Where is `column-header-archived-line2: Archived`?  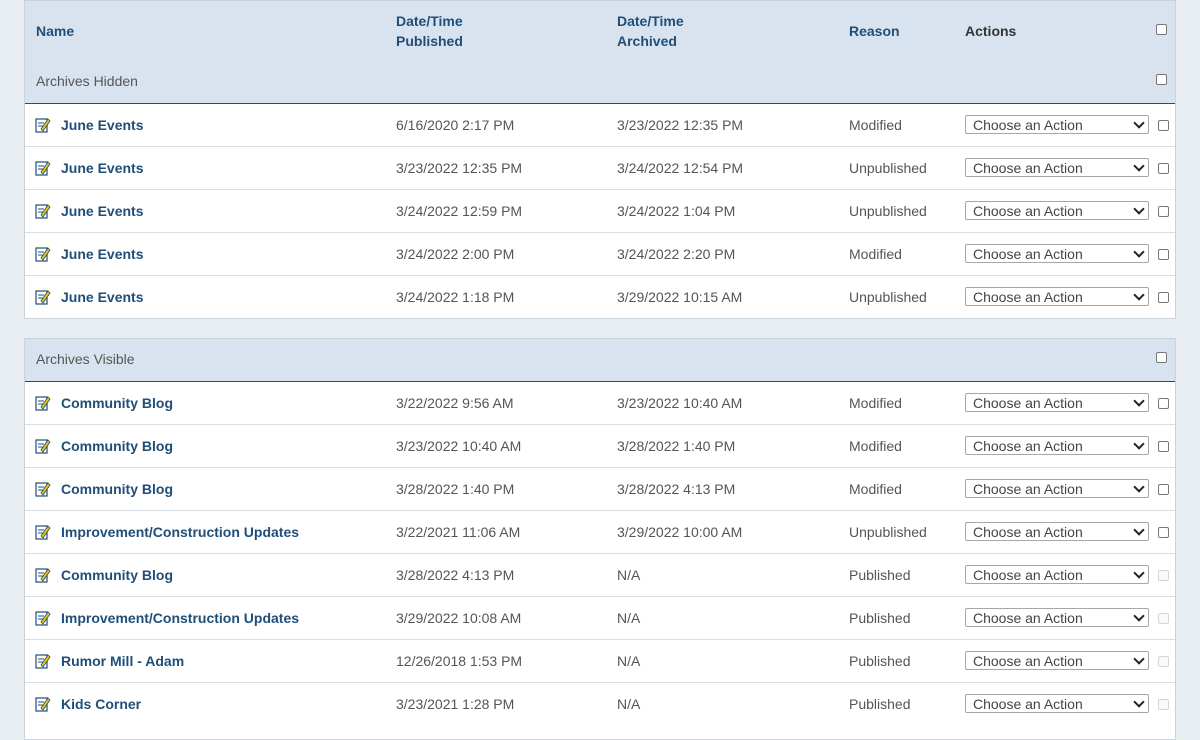 column-header-archived-line2: Archived is located at coordinates (647, 41).